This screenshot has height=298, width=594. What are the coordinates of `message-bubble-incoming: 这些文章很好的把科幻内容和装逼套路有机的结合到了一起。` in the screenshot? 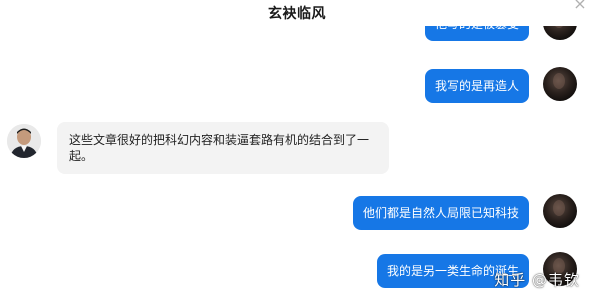 It's located at (223, 148).